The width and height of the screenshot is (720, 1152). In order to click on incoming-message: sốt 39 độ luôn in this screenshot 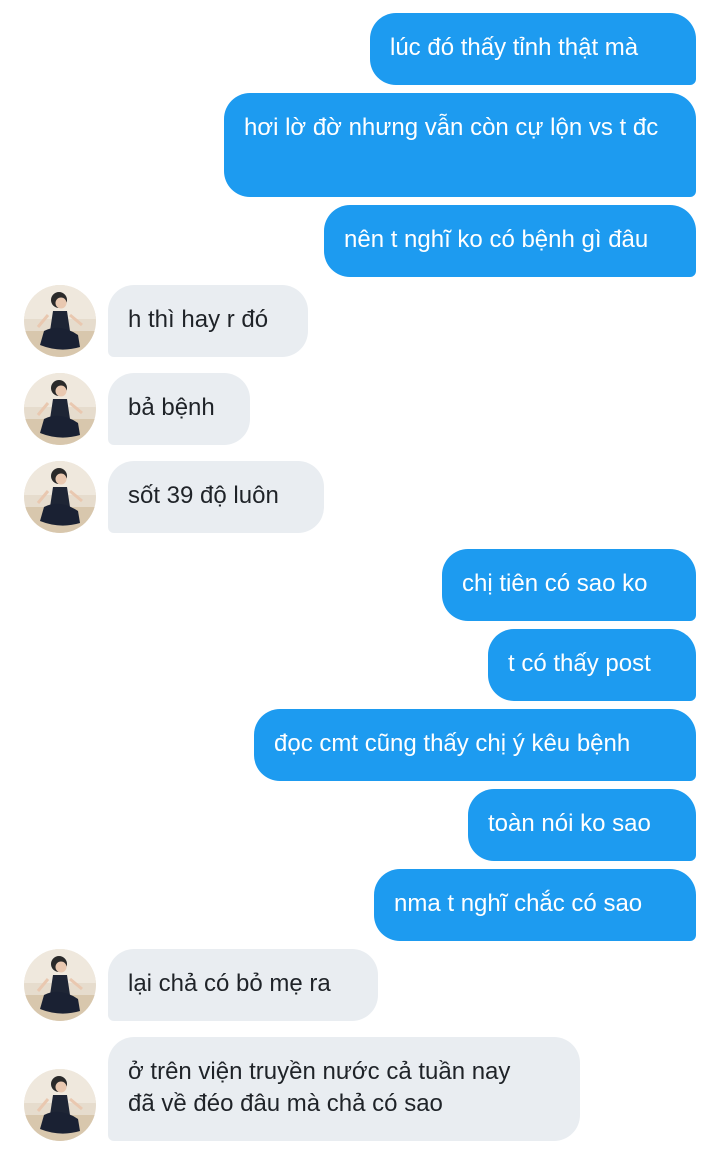, I will do `click(216, 497)`.